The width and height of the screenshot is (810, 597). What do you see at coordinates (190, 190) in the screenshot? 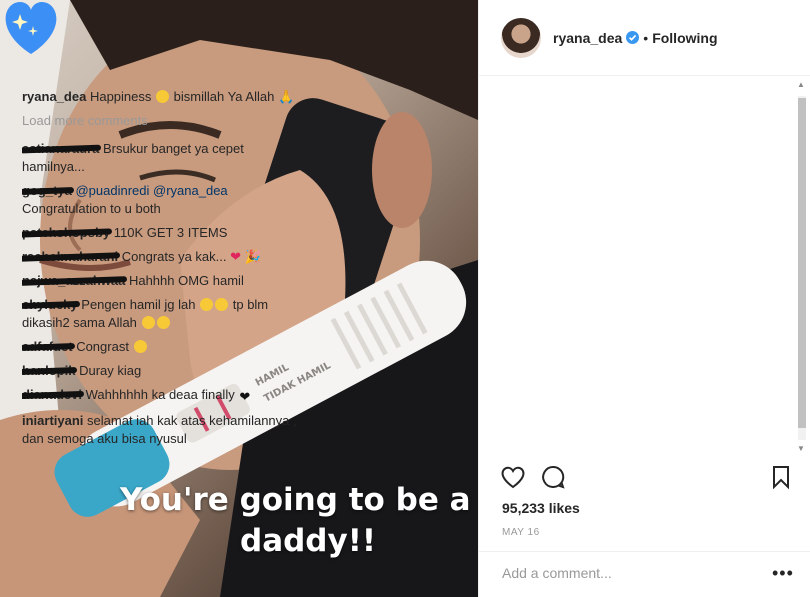
I see `mention-link: @ryana_dea` at bounding box center [190, 190].